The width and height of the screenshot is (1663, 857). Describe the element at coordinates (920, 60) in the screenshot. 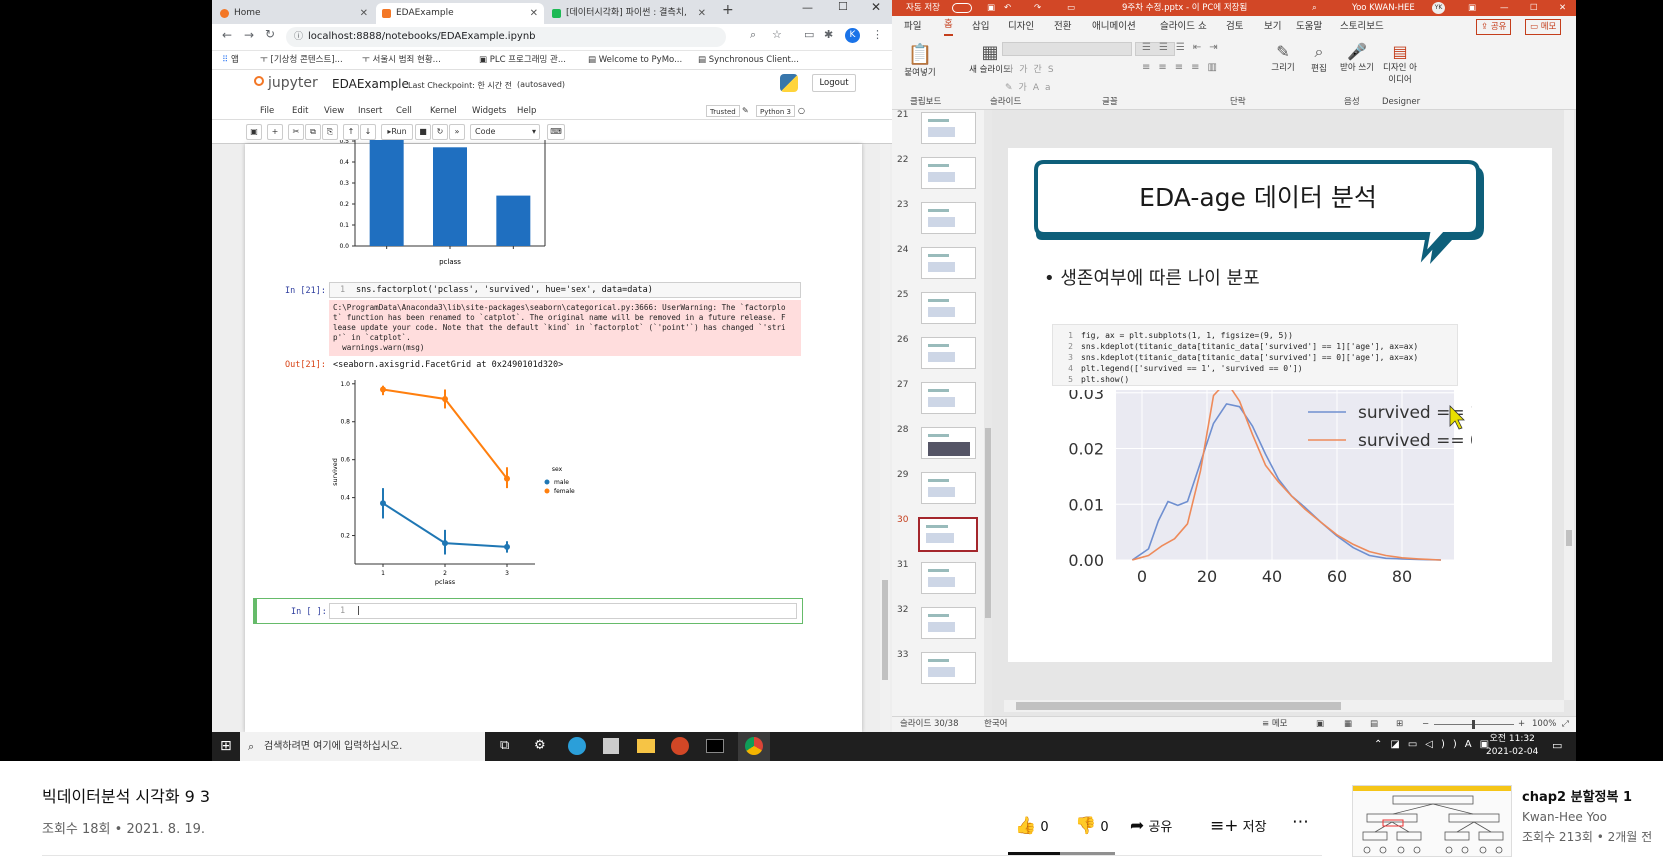

I see `paste-button: 📋 붙여넣기` at that location.